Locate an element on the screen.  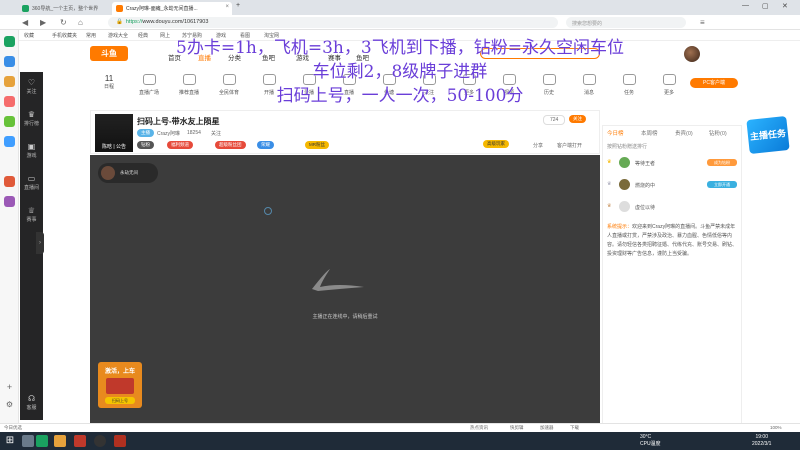
bookmark-item: 收藏 is located at coordinates (29, 35).